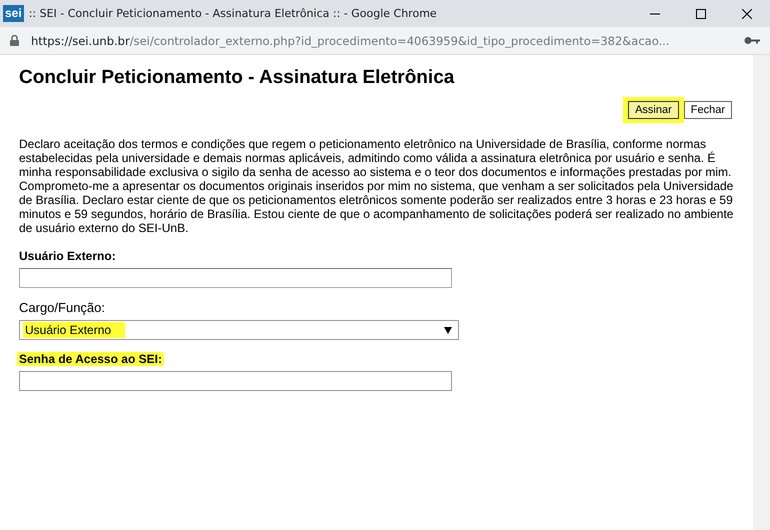  Describe the element at coordinates (14, 40) in the screenshot. I see `lock-icon` at that location.